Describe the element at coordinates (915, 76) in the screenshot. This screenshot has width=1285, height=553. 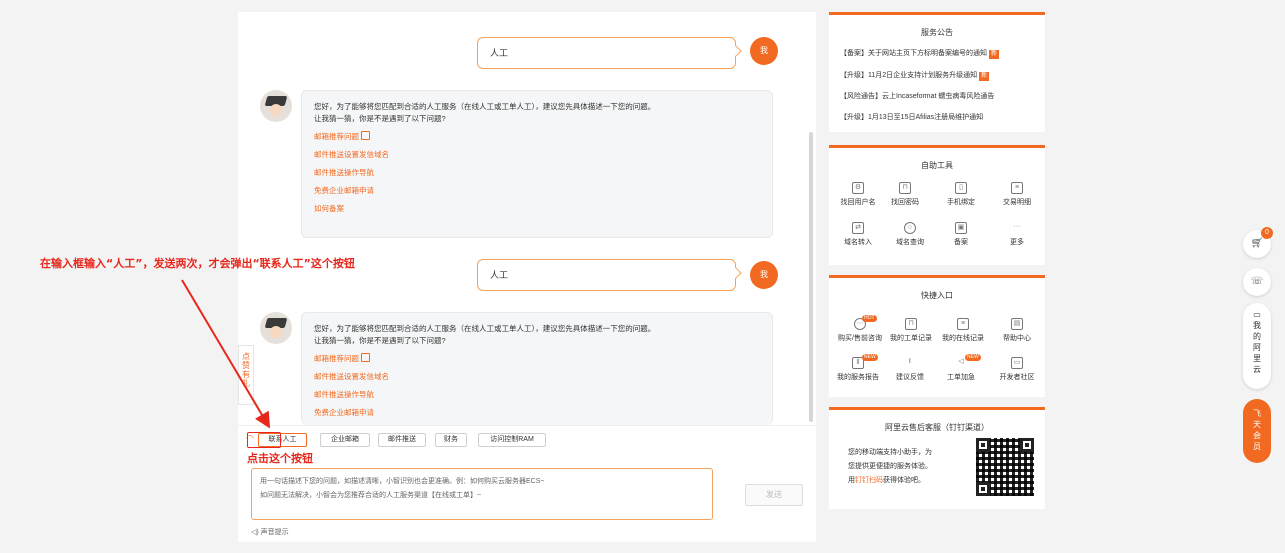
I see `announcement-item: 【升级】11月2日企业支持计划服务升级通知新` at that location.